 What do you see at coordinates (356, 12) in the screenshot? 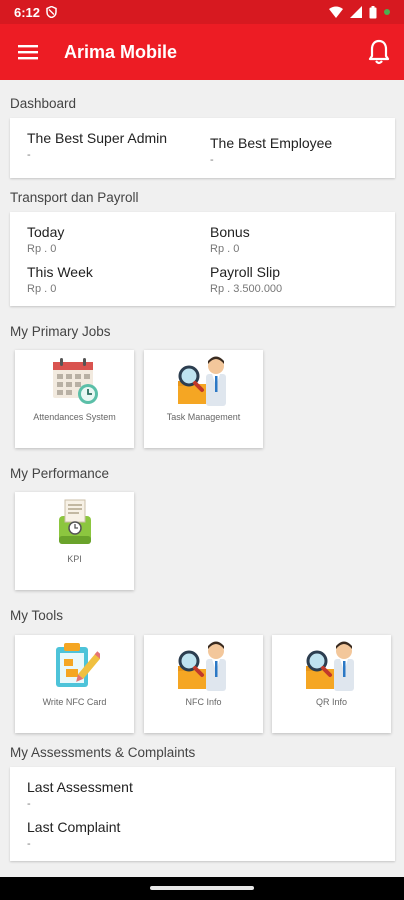
I see `signal-icon` at bounding box center [356, 12].